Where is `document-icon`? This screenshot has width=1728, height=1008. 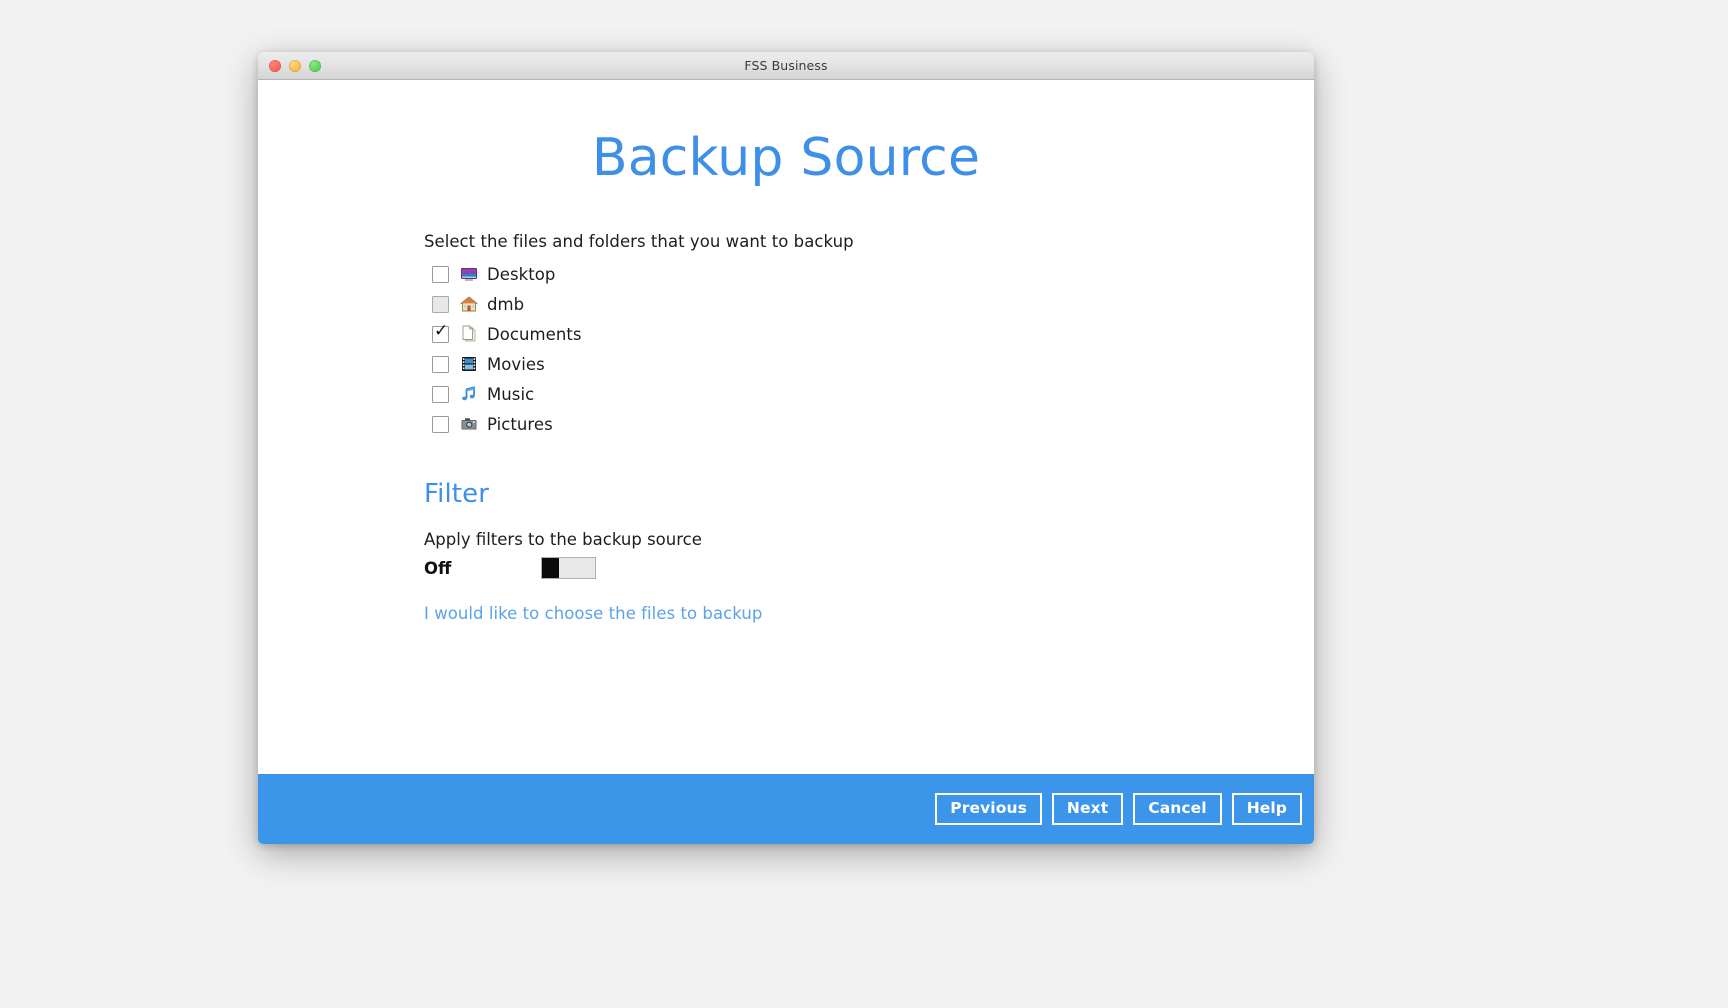 document-icon is located at coordinates (469, 334).